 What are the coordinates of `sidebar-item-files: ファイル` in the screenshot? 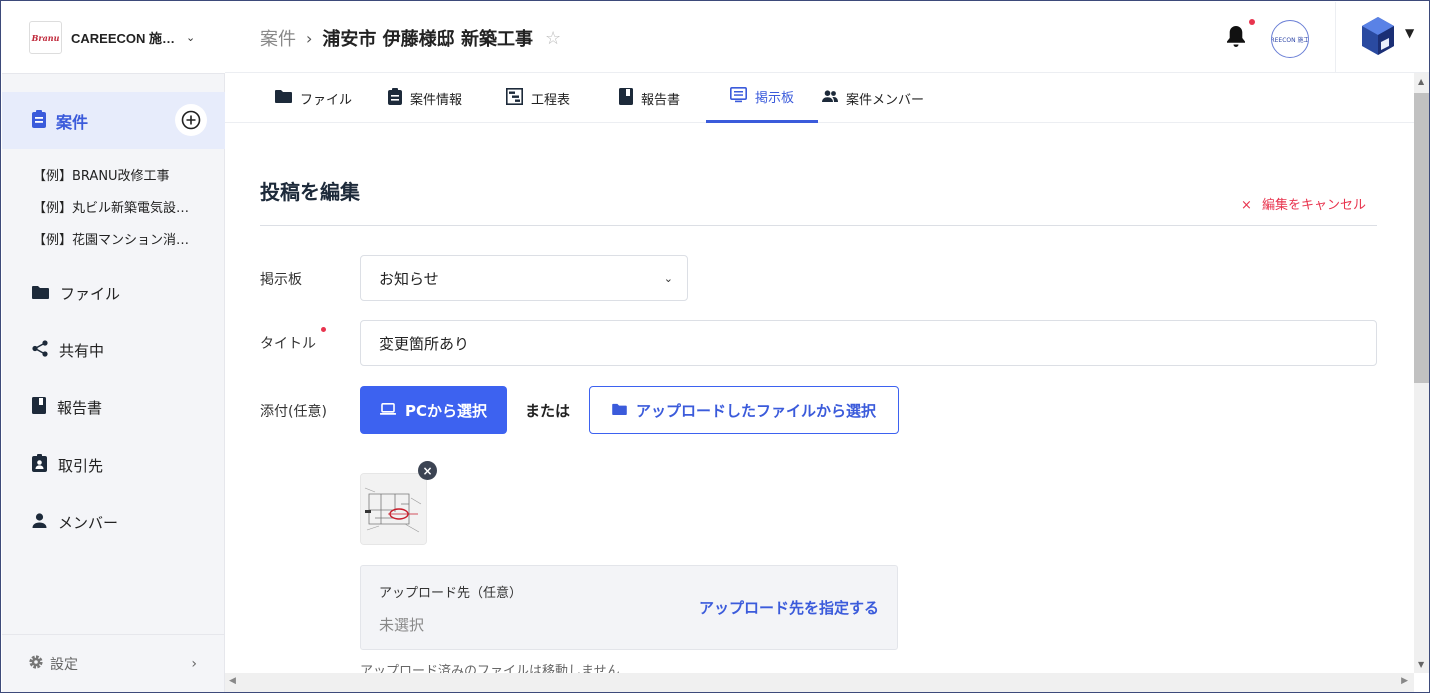 It's located at (76, 293).